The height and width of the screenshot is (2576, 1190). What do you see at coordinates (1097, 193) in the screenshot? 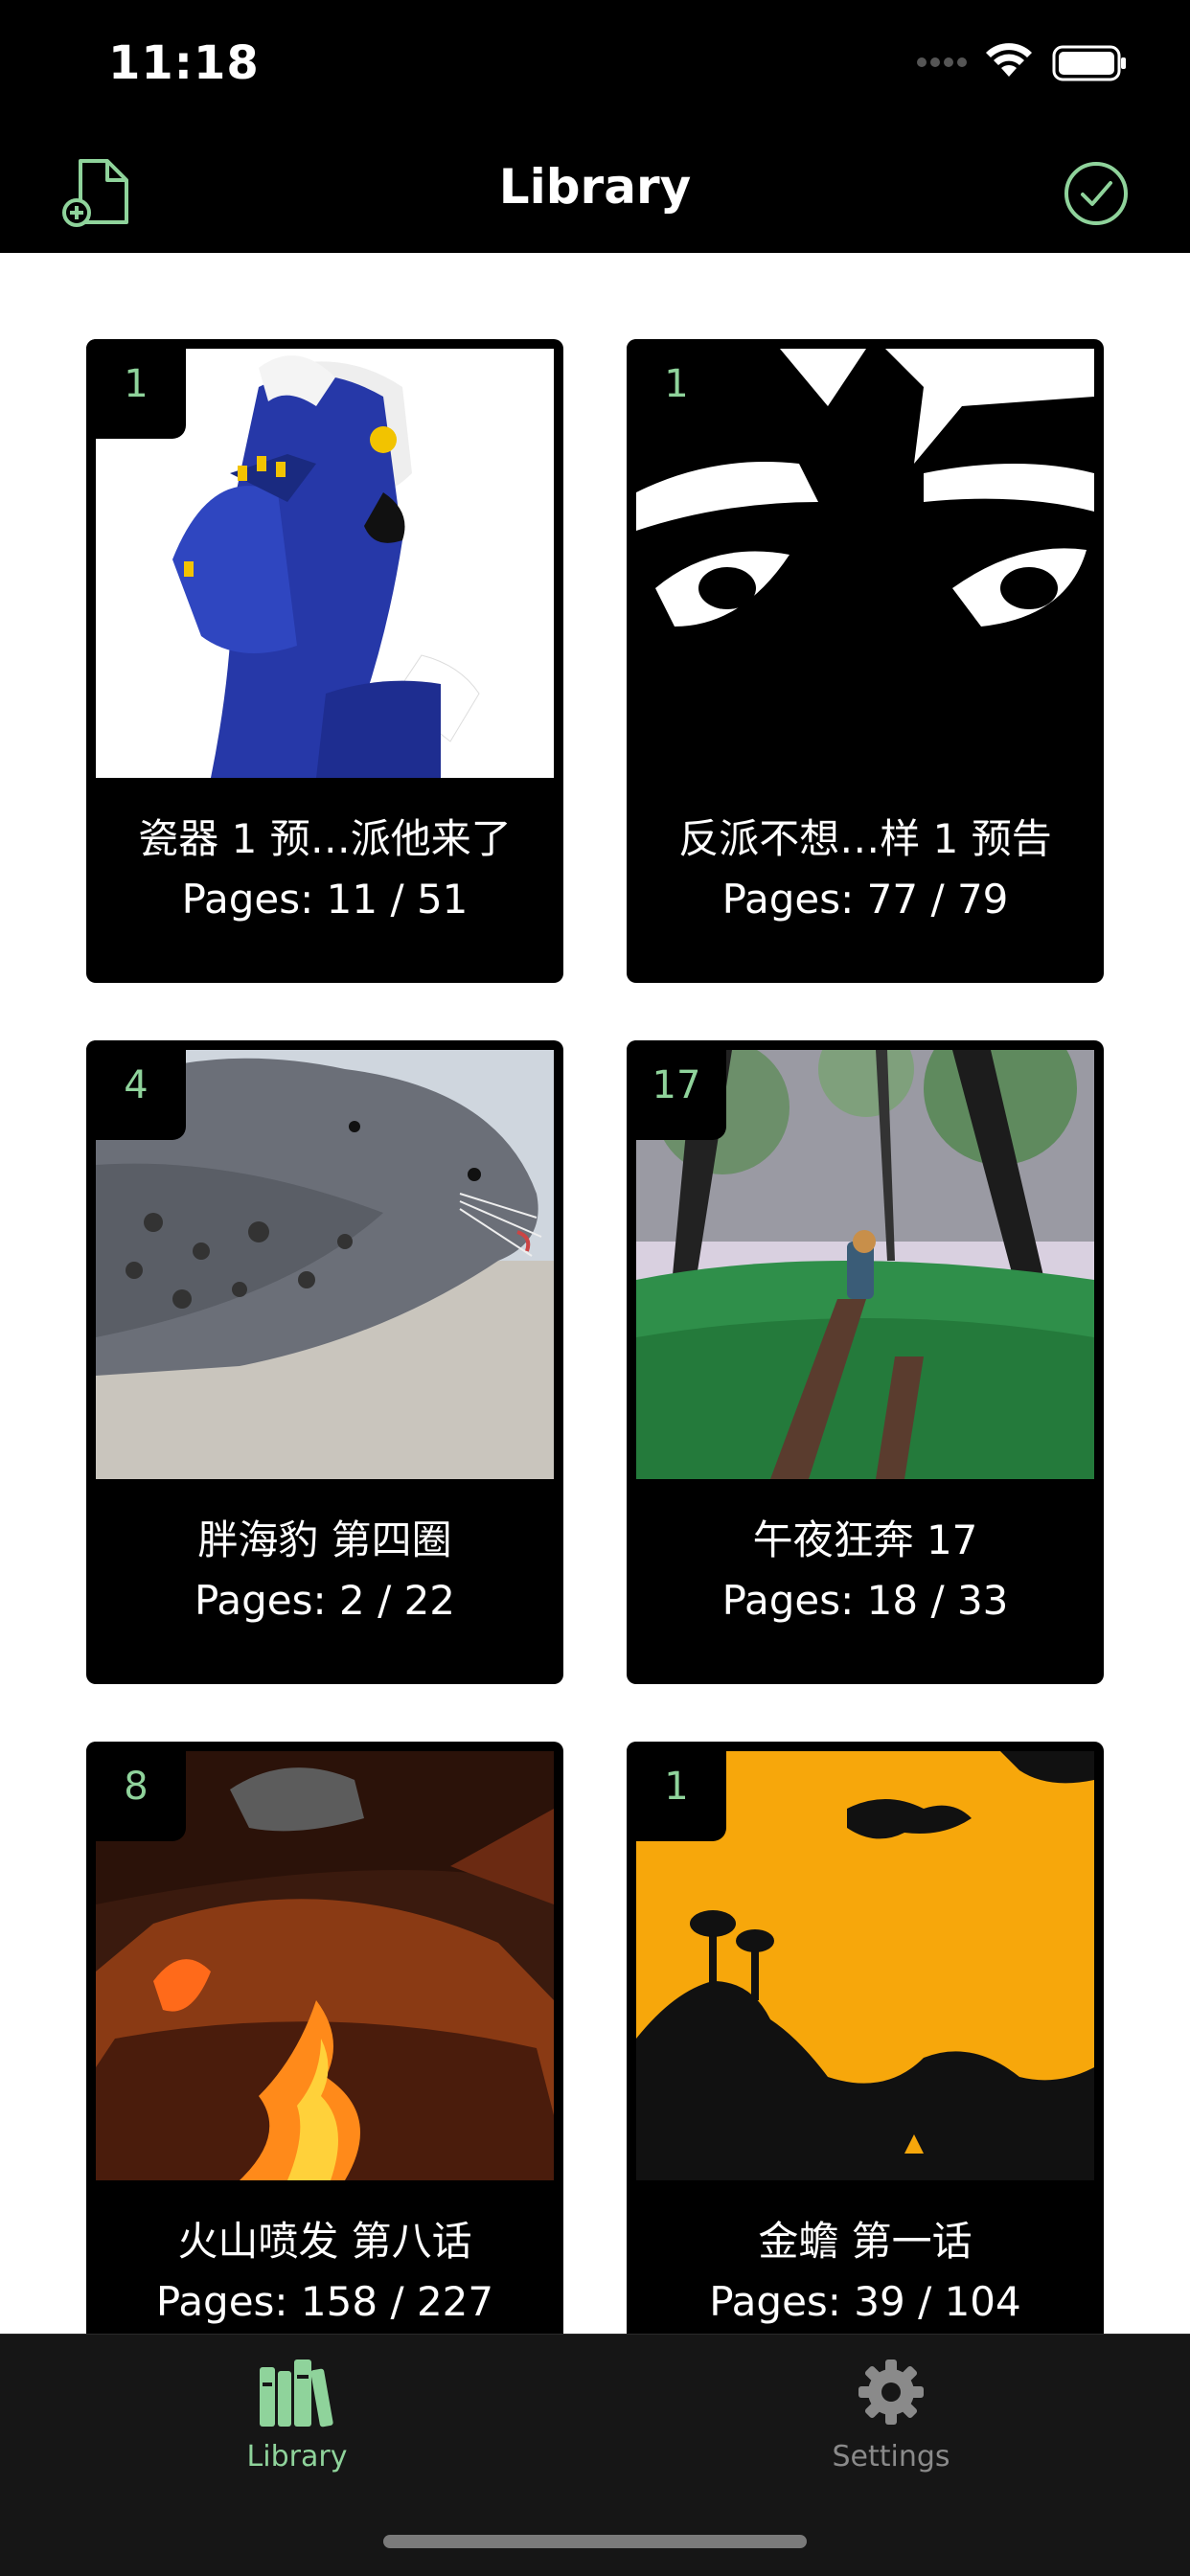
I see `checkmark-circle-icon` at bounding box center [1097, 193].